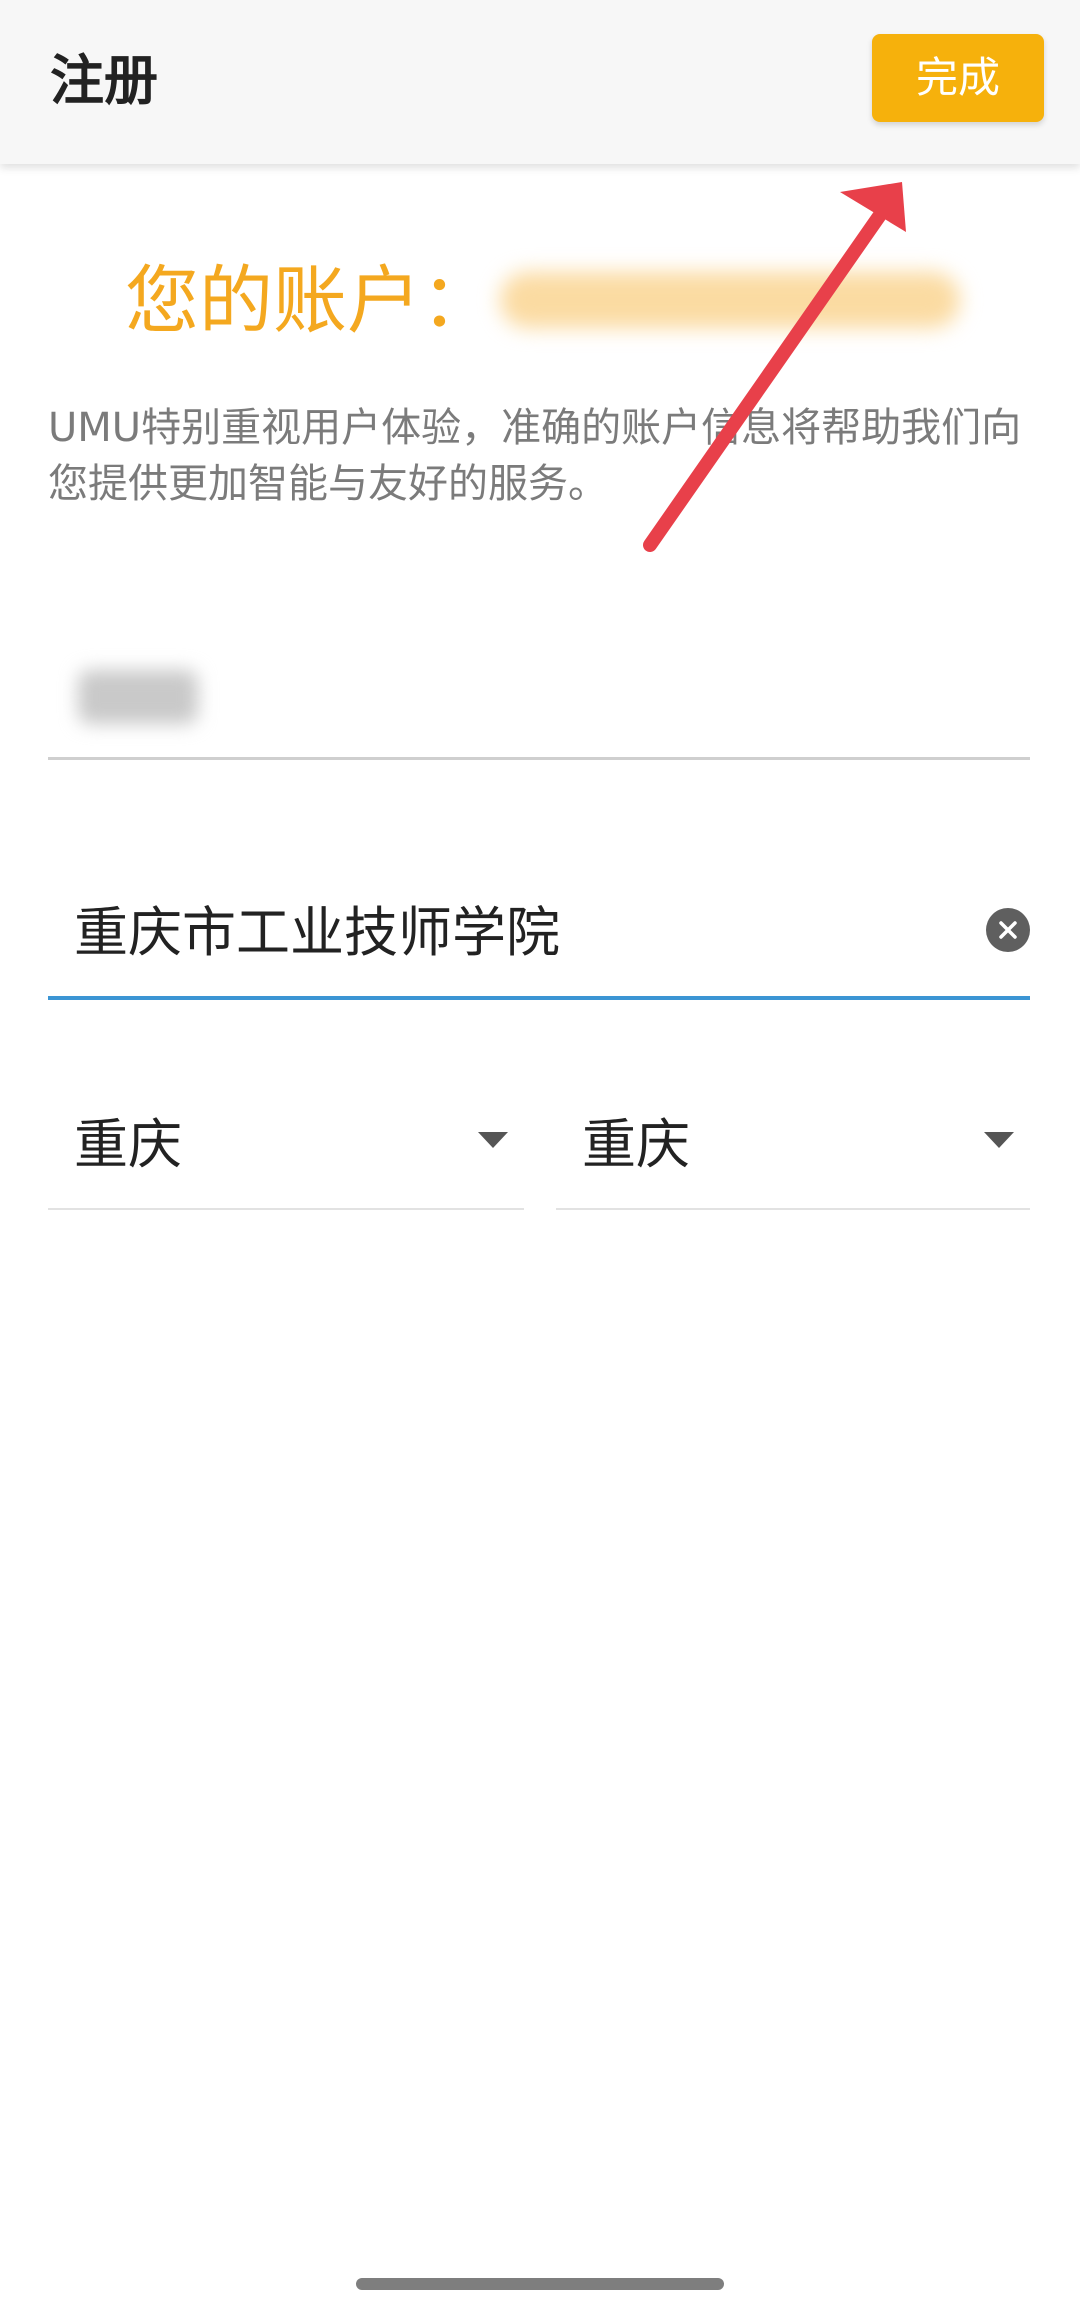  Describe the element at coordinates (540, 2284) in the screenshot. I see `home-indicator` at that location.